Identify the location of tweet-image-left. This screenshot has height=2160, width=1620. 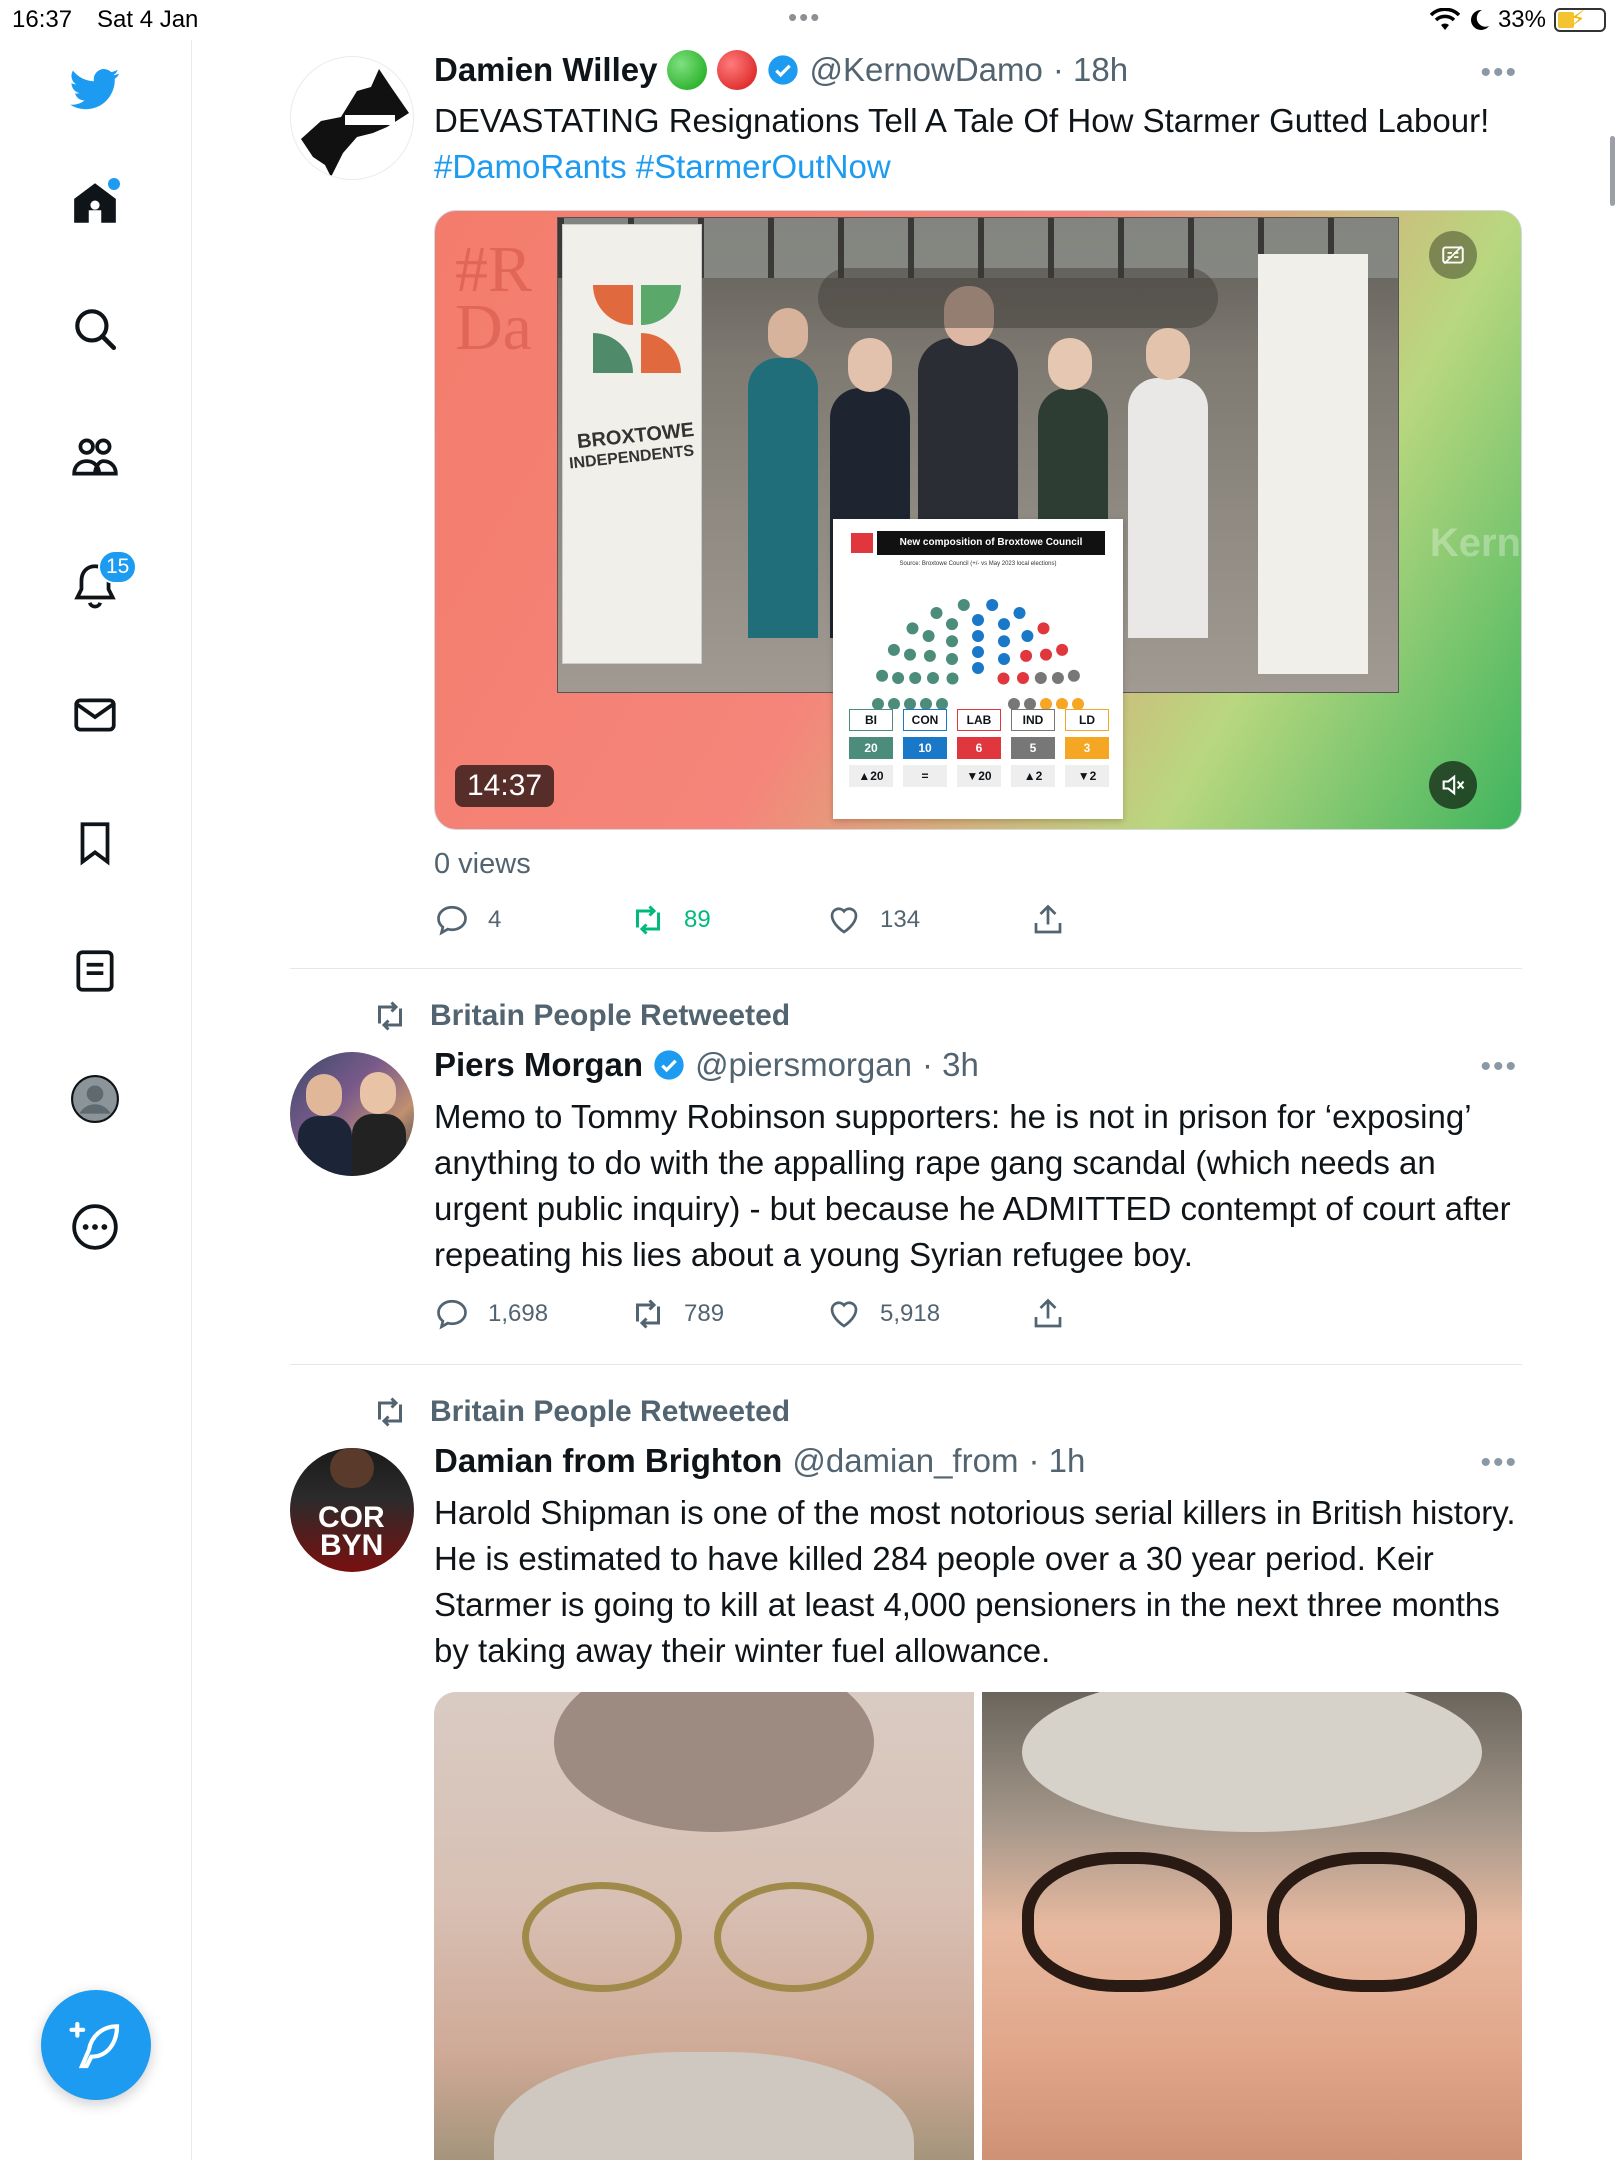
(704, 1926).